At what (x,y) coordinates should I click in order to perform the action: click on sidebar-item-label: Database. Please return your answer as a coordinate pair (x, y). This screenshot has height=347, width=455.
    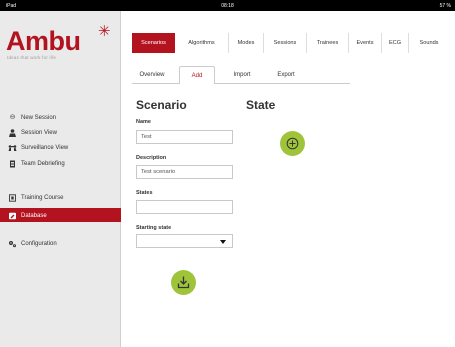
    Looking at the image, I should click on (34, 216).